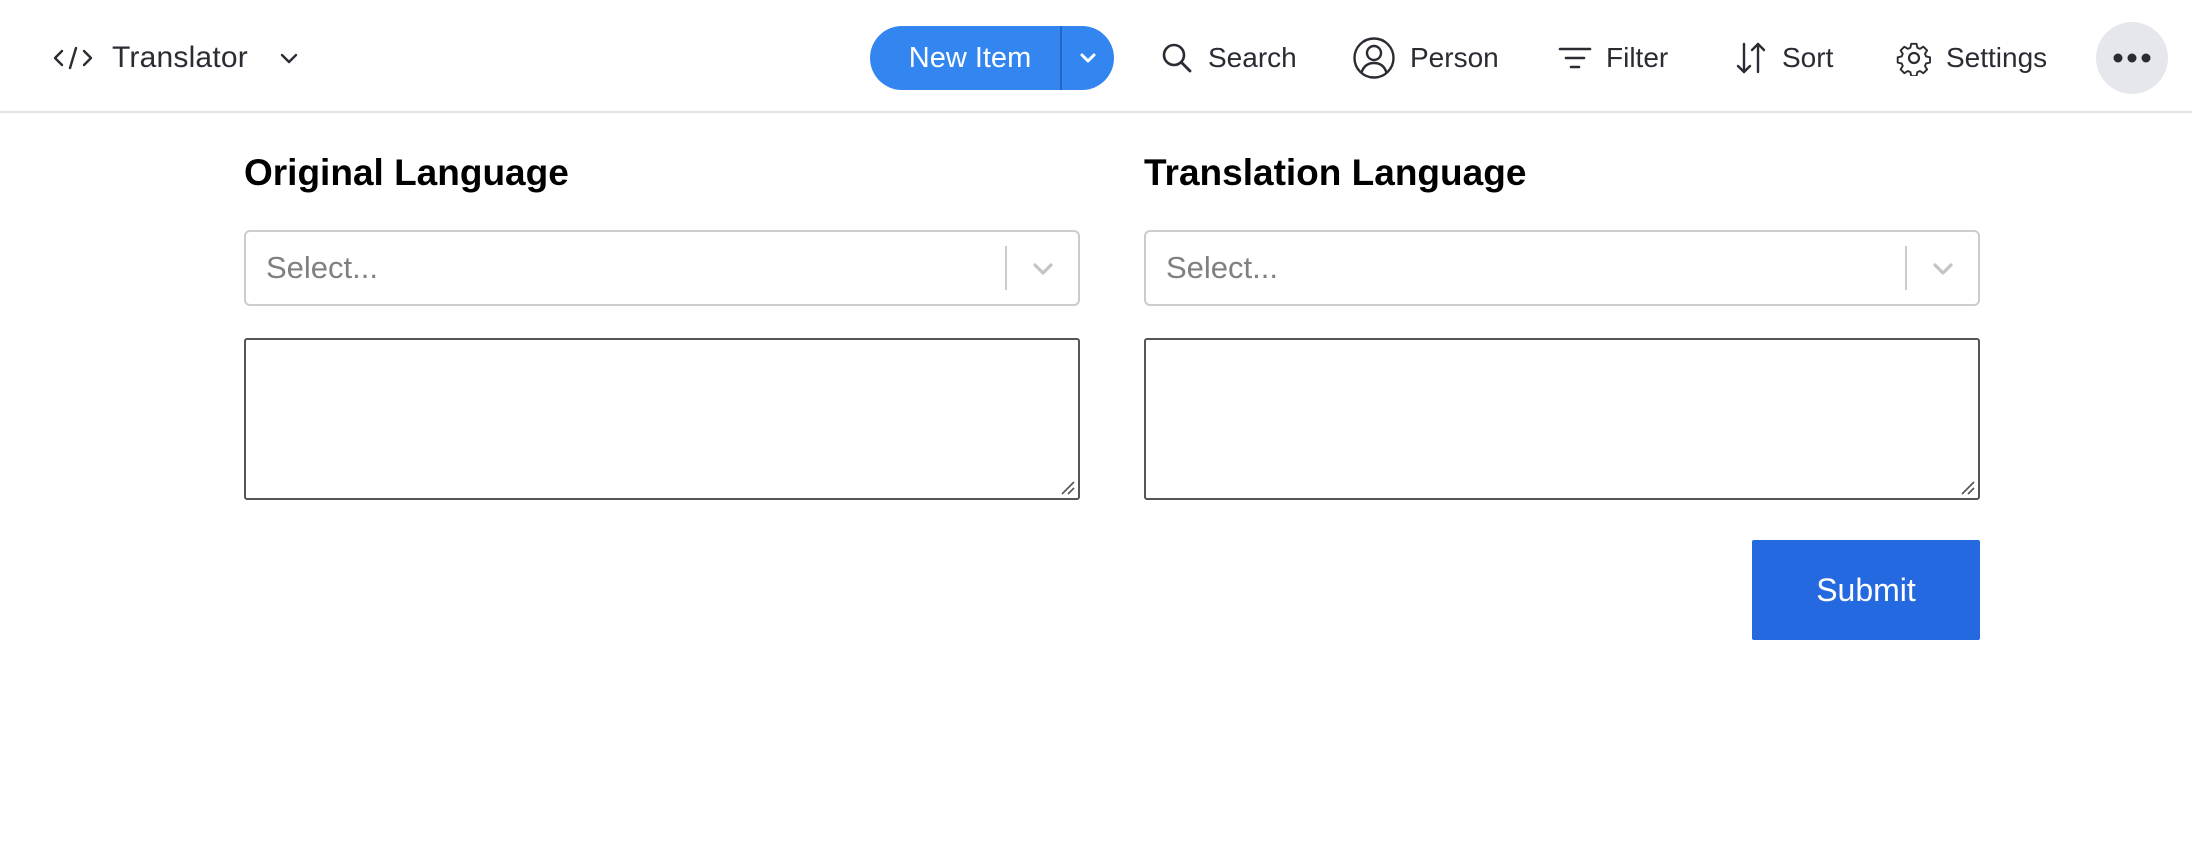 This screenshot has height=854, width=2192. What do you see at coordinates (1751, 58) in the screenshot?
I see `sort-icon` at bounding box center [1751, 58].